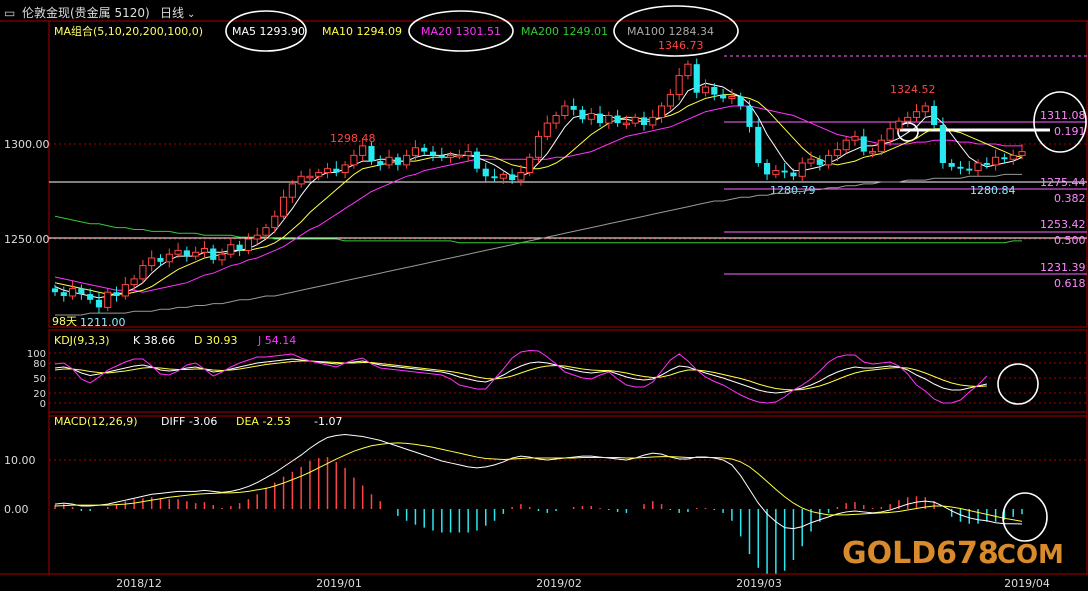 This screenshot has height=591, width=1088. I want to click on kdj-j-line, so click(521, 376).